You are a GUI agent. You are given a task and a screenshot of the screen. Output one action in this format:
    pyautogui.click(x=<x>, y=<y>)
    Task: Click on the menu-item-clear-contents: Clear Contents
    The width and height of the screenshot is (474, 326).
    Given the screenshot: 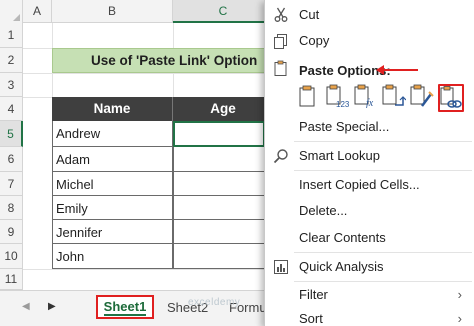 What is the action you would take?
    pyautogui.click(x=369, y=238)
    